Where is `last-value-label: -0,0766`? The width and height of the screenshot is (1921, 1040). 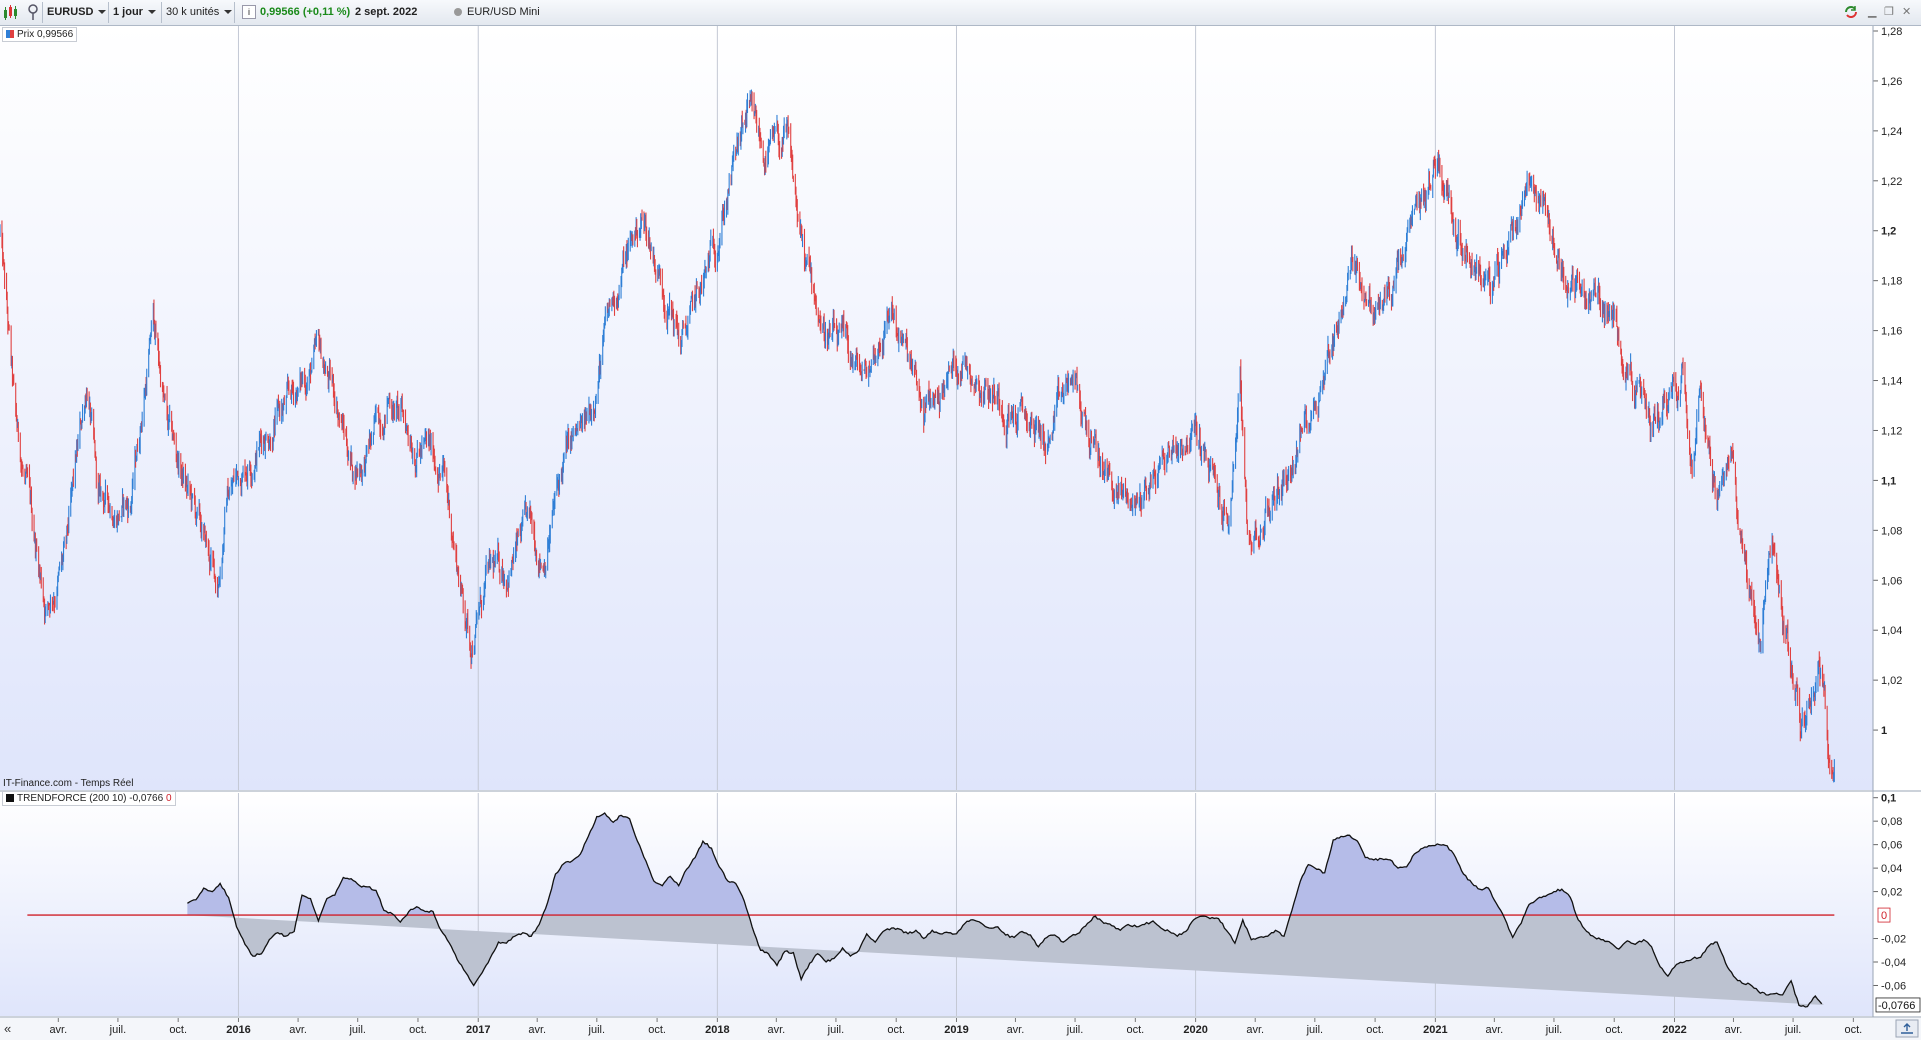
last-value-label: -0,0766 is located at coordinates (1896, 1006).